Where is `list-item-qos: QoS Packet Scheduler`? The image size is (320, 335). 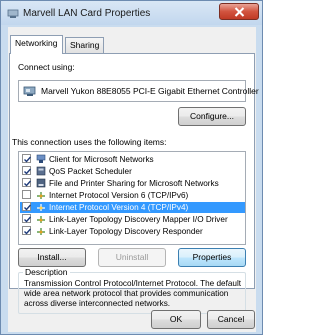
list-item-qos: QoS Packet Scheduler is located at coordinates (132, 171).